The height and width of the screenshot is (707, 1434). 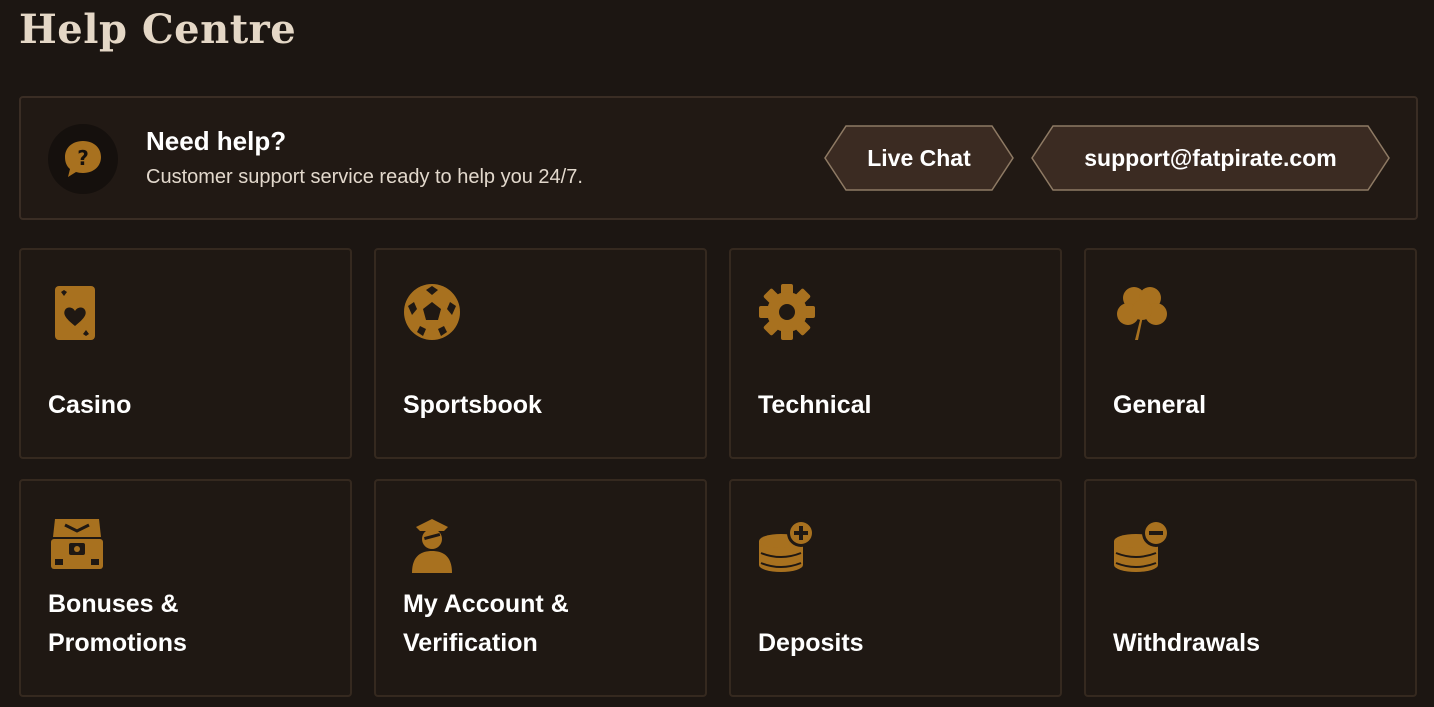 I want to click on category-label-deposits: Deposits, so click(x=811, y=643).